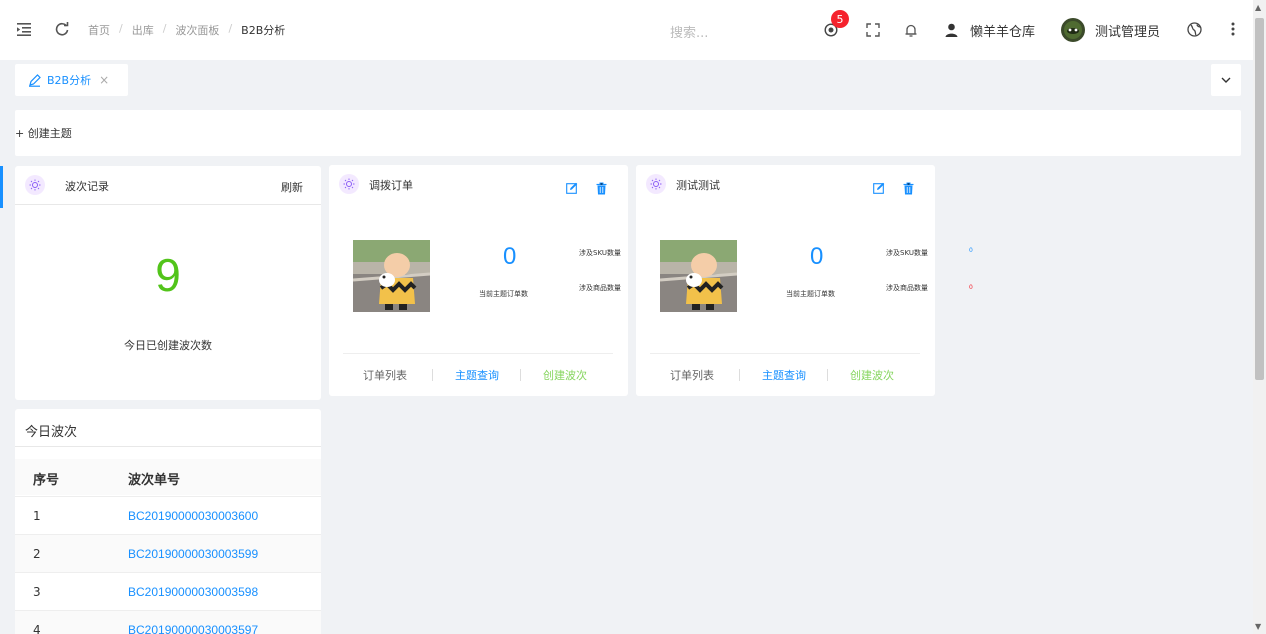 Image resolution: width=1266 pixels, height=634 pixels. Describe the element at coordinates (971, 250) in the screenshot. I see `sku-count-value: 0` at that location.